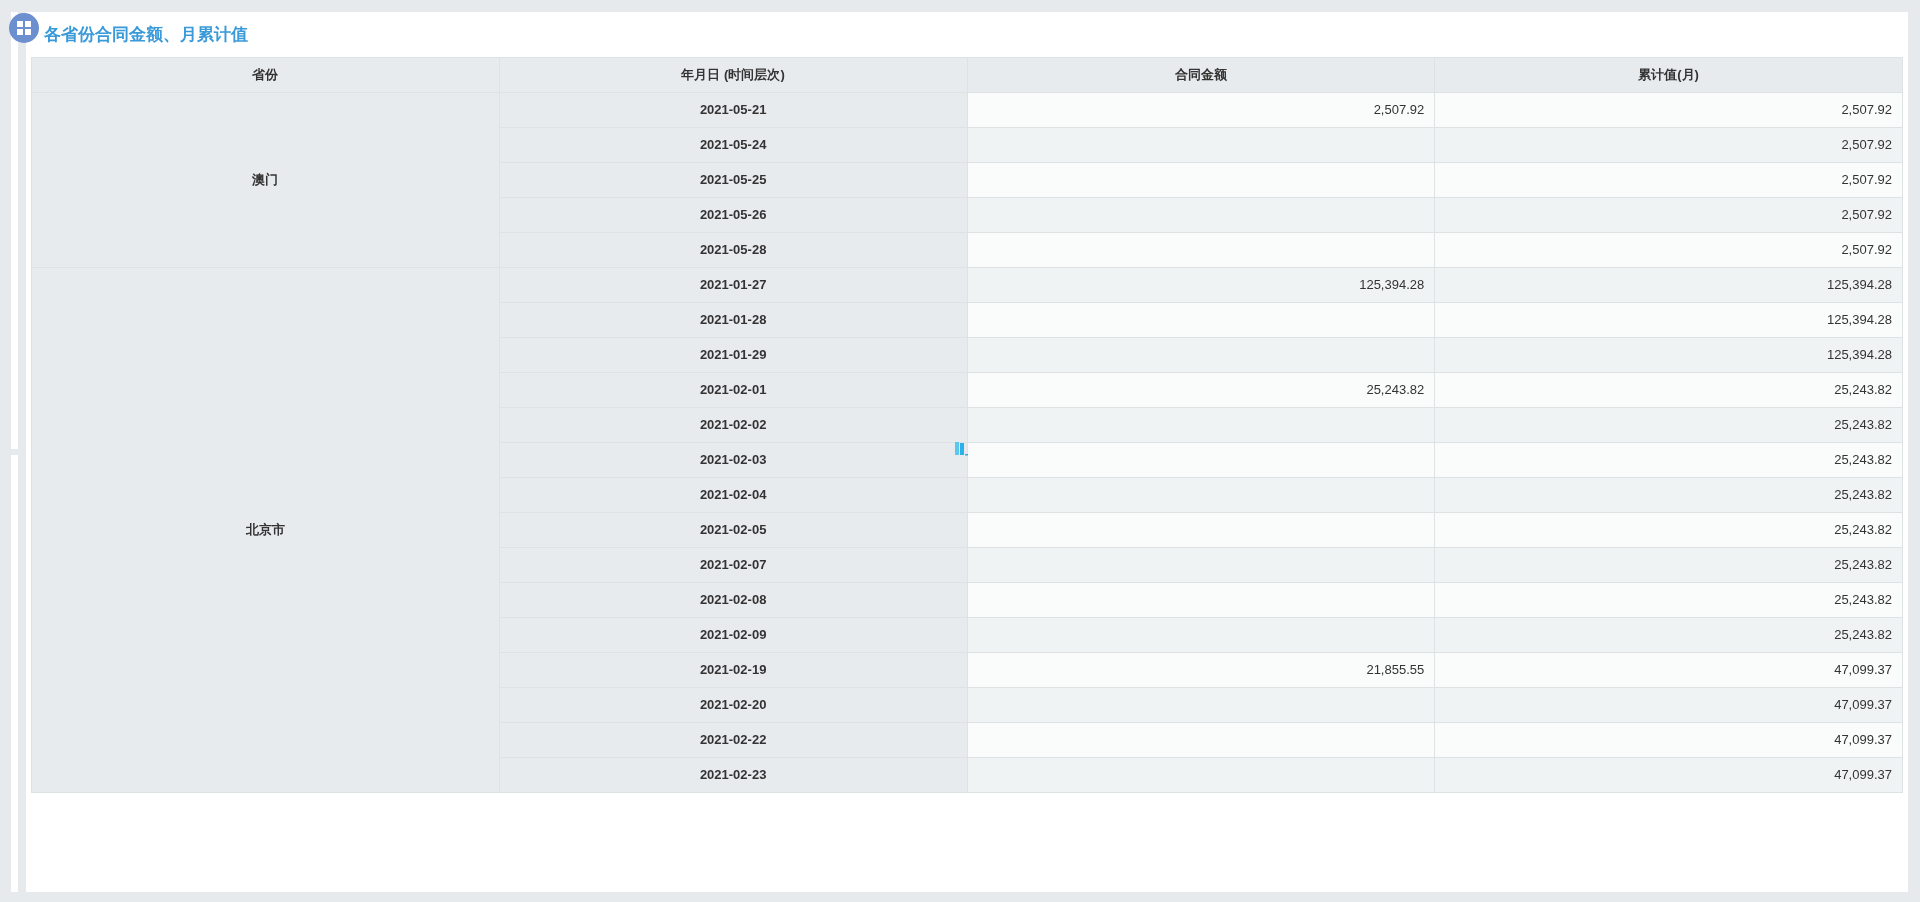 The height and width of the screenshot is (902, 1920). I want to click on row-header-cell: 2021-02-02, so click(733, 425).